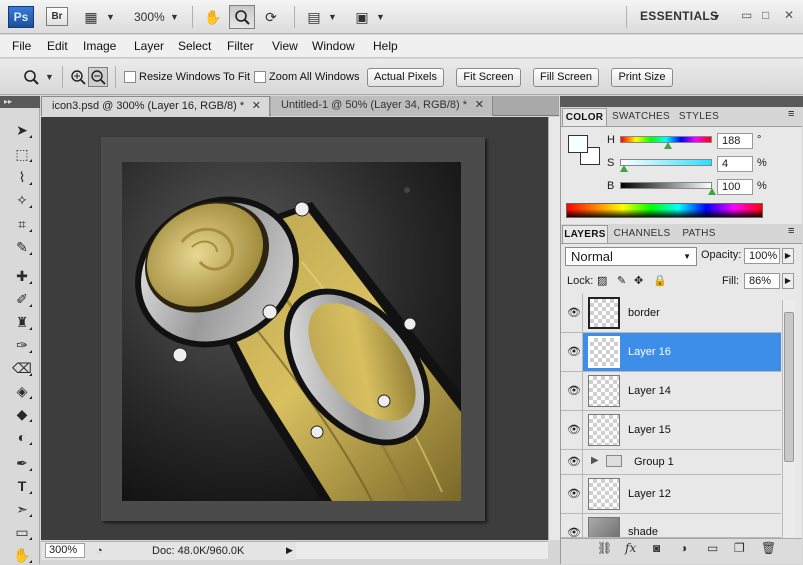  Describe the element at coordinates (260, 77) in the screenshot. I see `zoom-all-windows-checkbox` at that location.